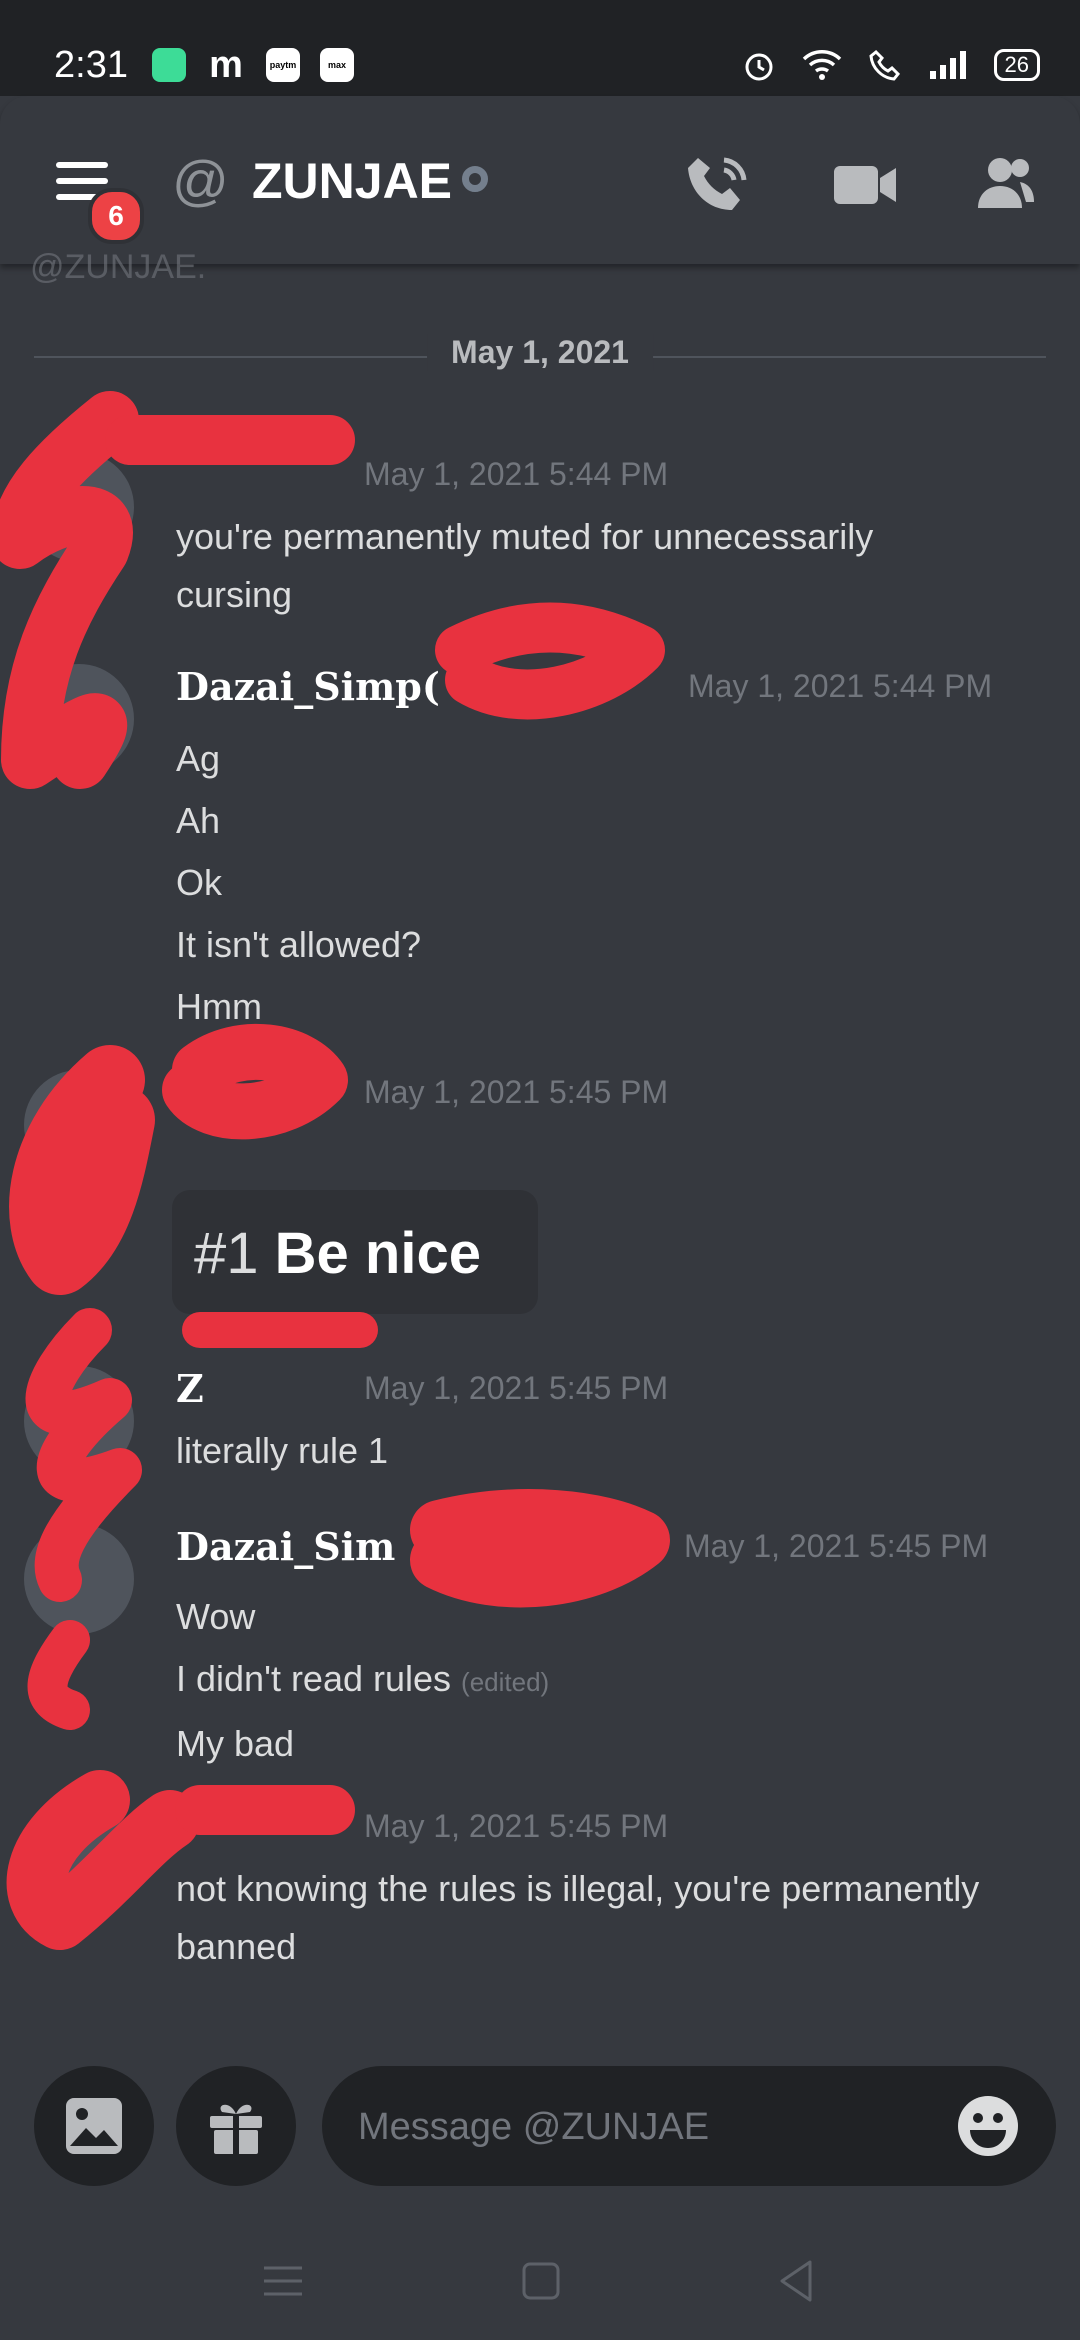 Image resolution: width=1080 pixels, height=2340 pixels. I want to click on alarm-icon, so click(759, 67).